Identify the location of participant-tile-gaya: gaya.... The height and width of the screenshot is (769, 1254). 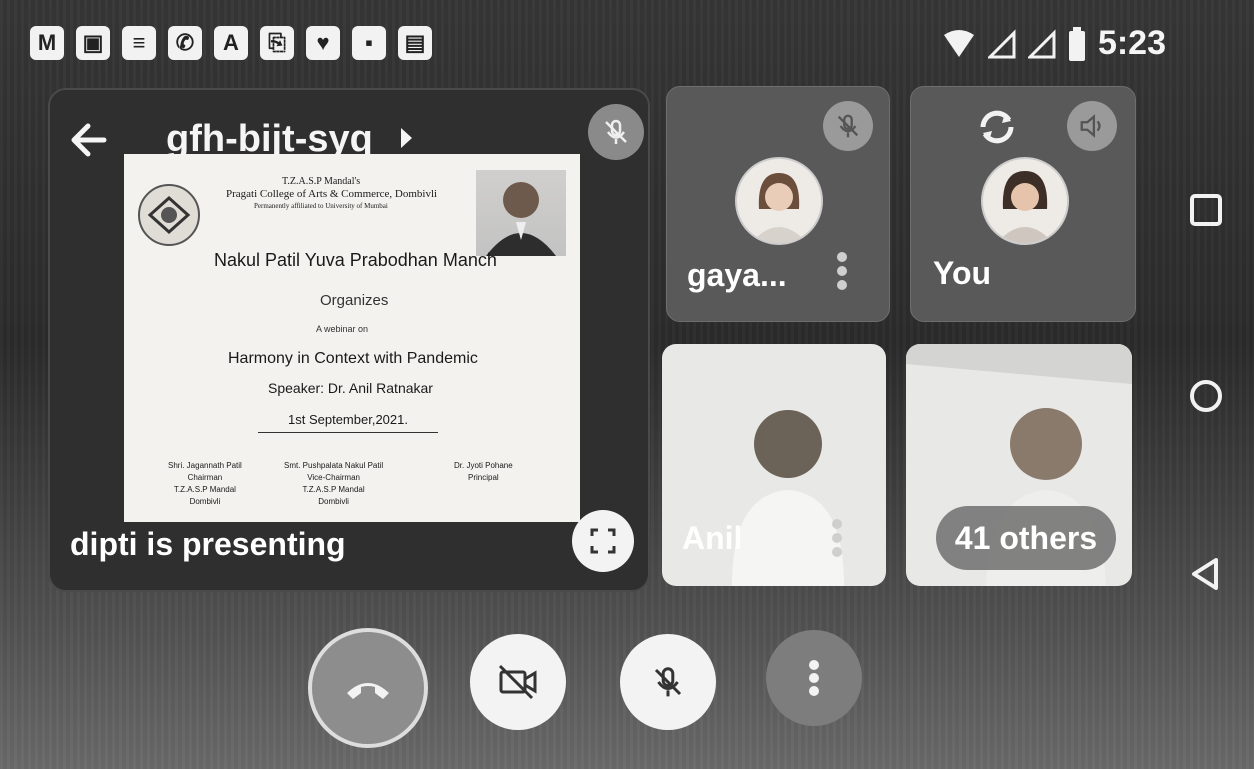
(778, 204).